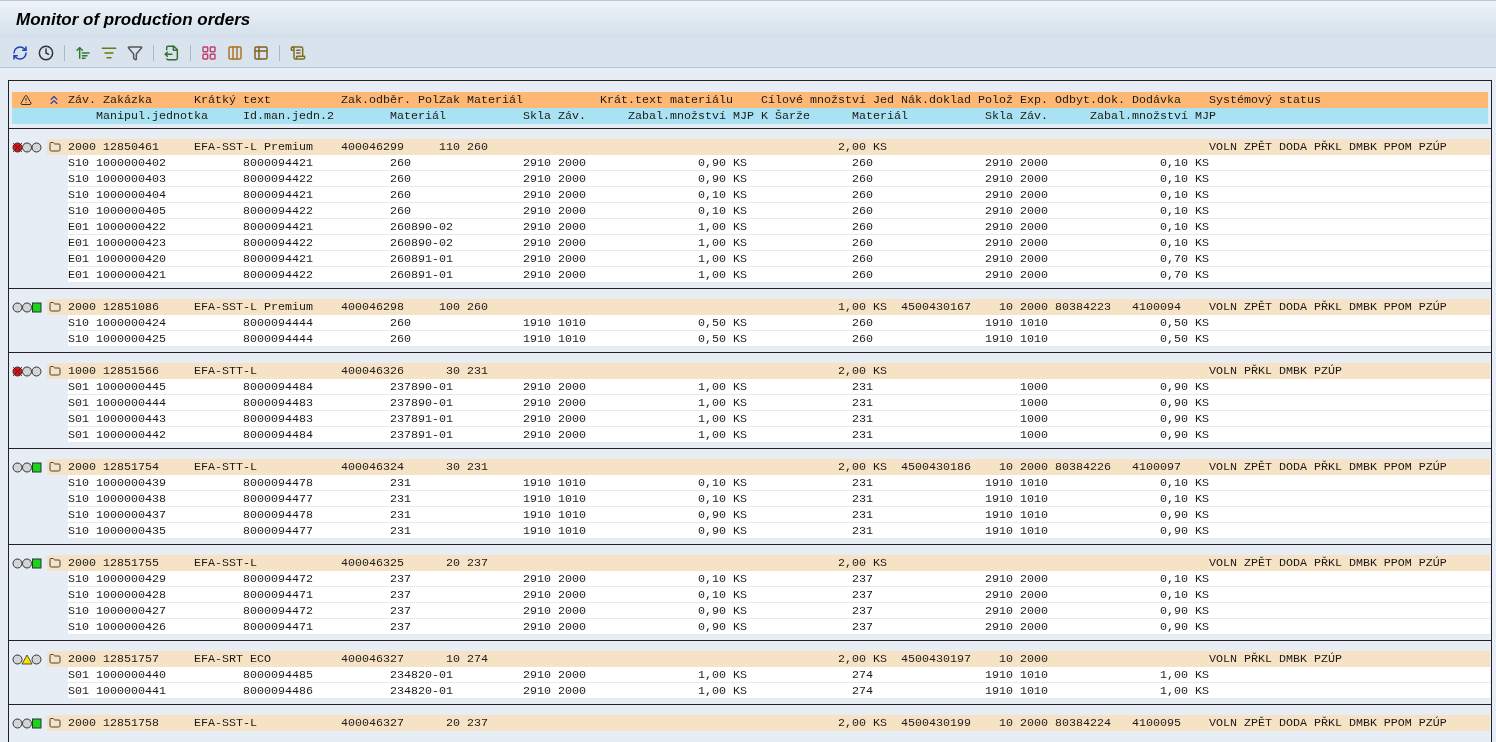 The height and width of the screenshot is (742, 1496). What do you see at coordinates (278, 339) in the screenshot?
I see `table-cell-text: 8000094444` at bounding box center [278, 339].